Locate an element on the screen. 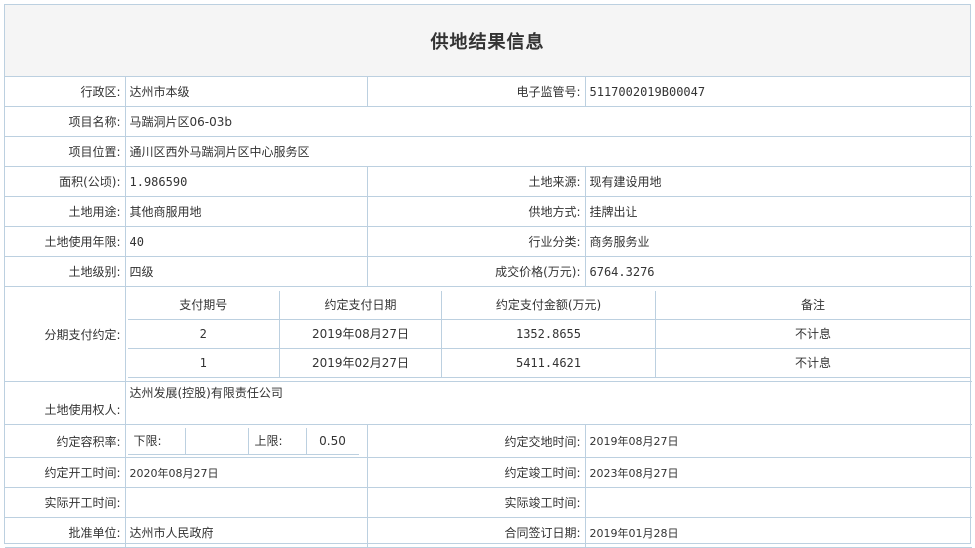 The image size is (975, 548). plot-ratio-label: 约定容积率: is located at coordinates (65, 441).